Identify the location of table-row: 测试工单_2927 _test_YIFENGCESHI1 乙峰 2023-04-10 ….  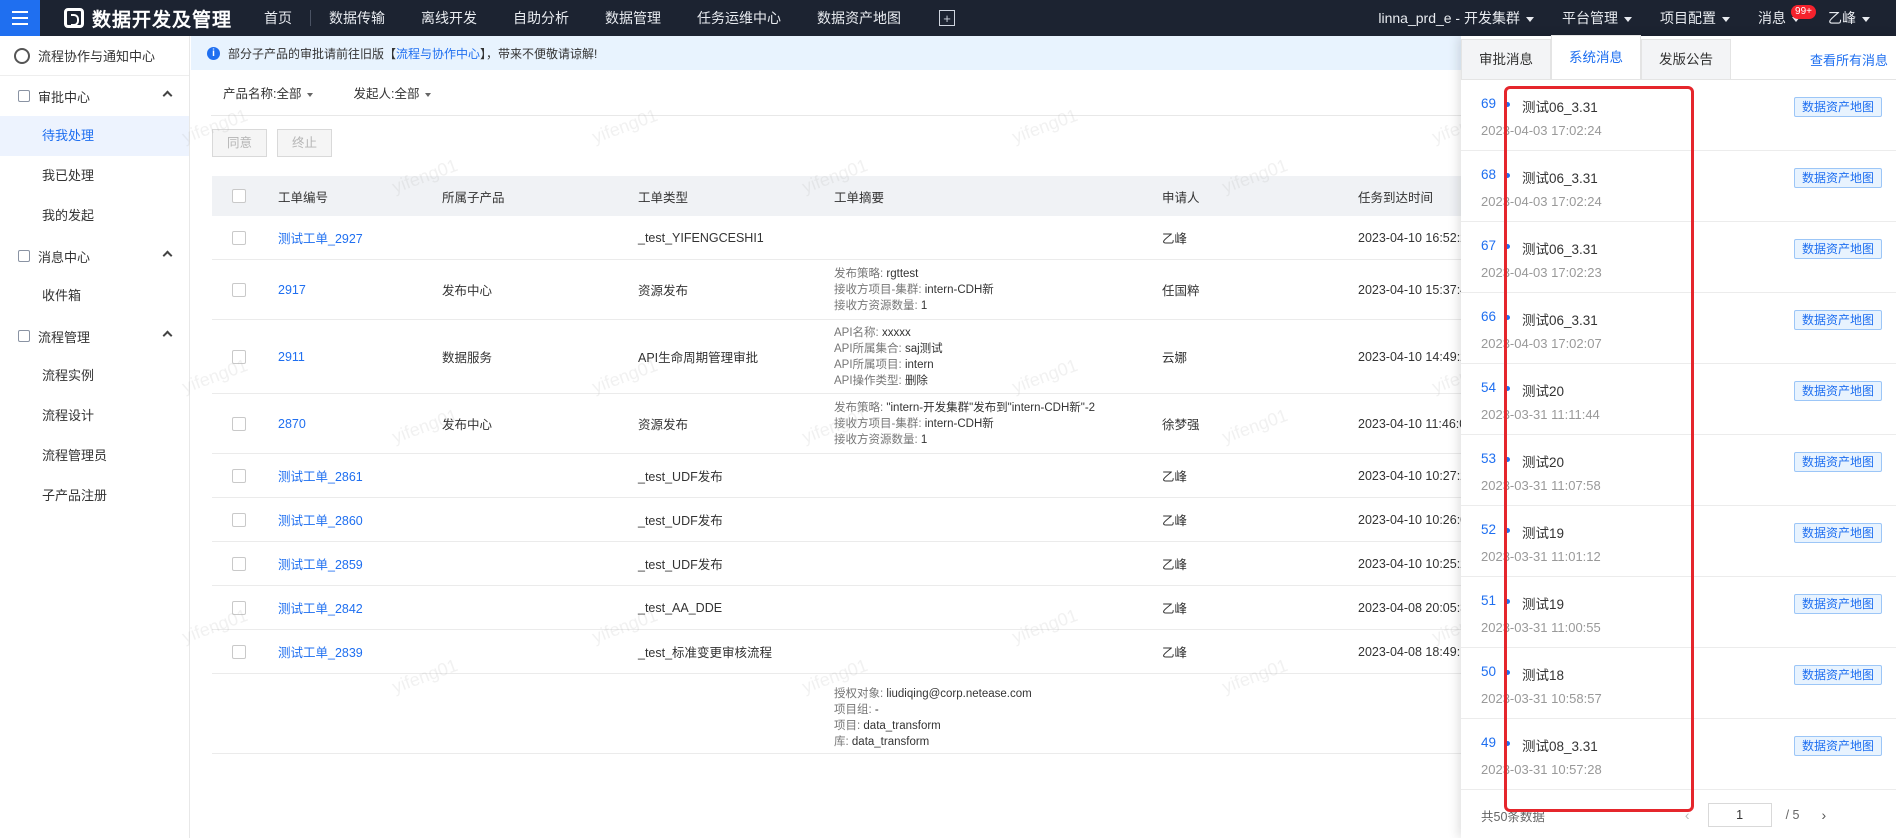
(932, 238).